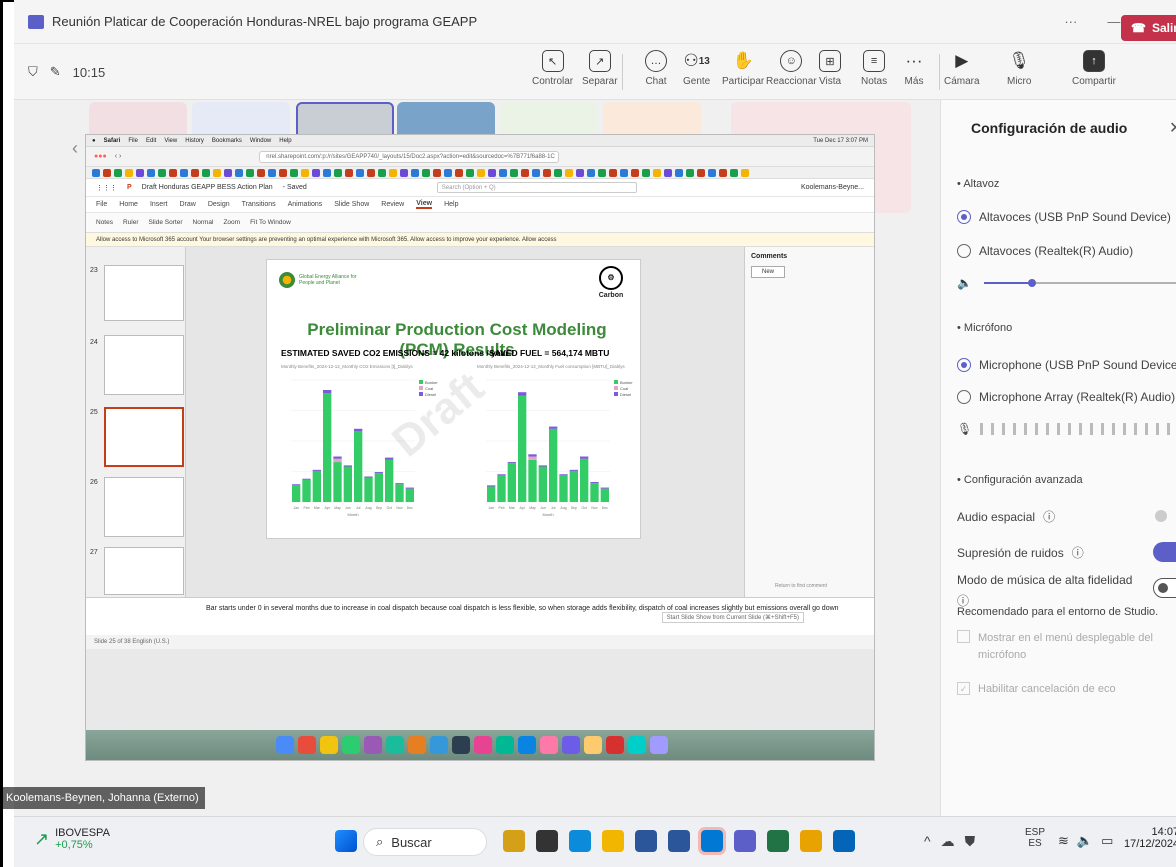 Image resolution: width=1176 pixels, height=867 pixels. What do you see at coordinates (626, 382) in the screenshot?
I see `chart-legend-label: Bunker` at bounding box center [626, 382].